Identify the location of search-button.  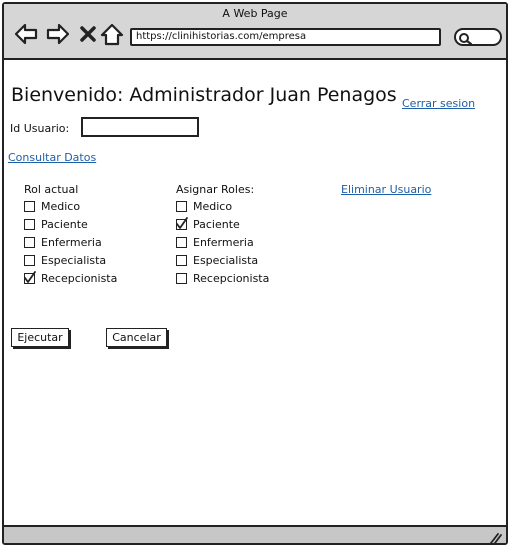
(478, 37).